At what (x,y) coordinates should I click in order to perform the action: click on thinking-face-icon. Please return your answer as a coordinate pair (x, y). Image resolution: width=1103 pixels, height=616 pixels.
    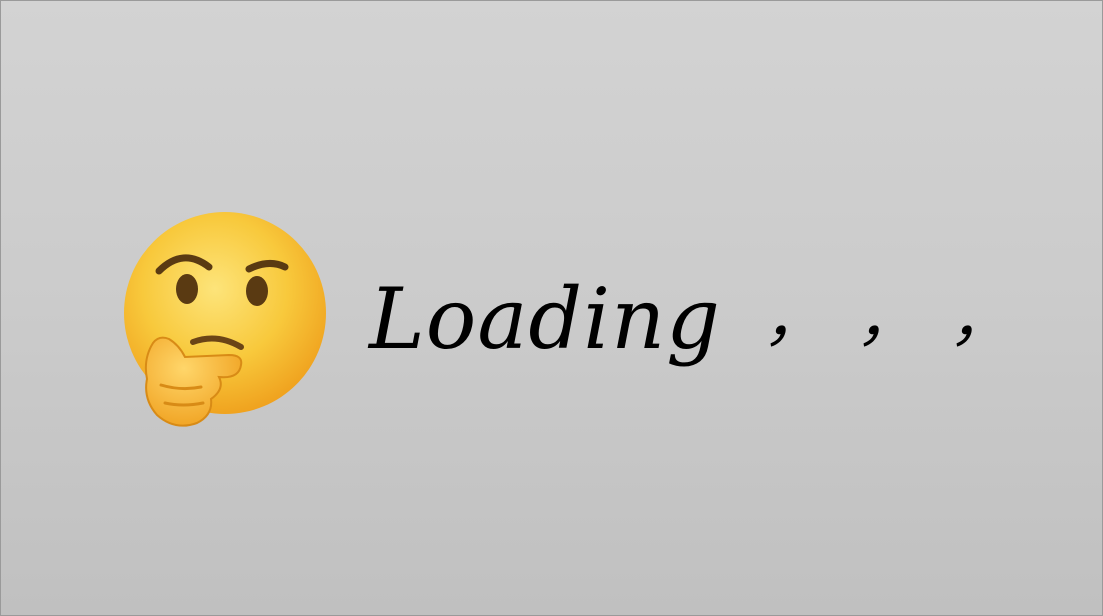
    Looking at the image, I should click on (225, 319).